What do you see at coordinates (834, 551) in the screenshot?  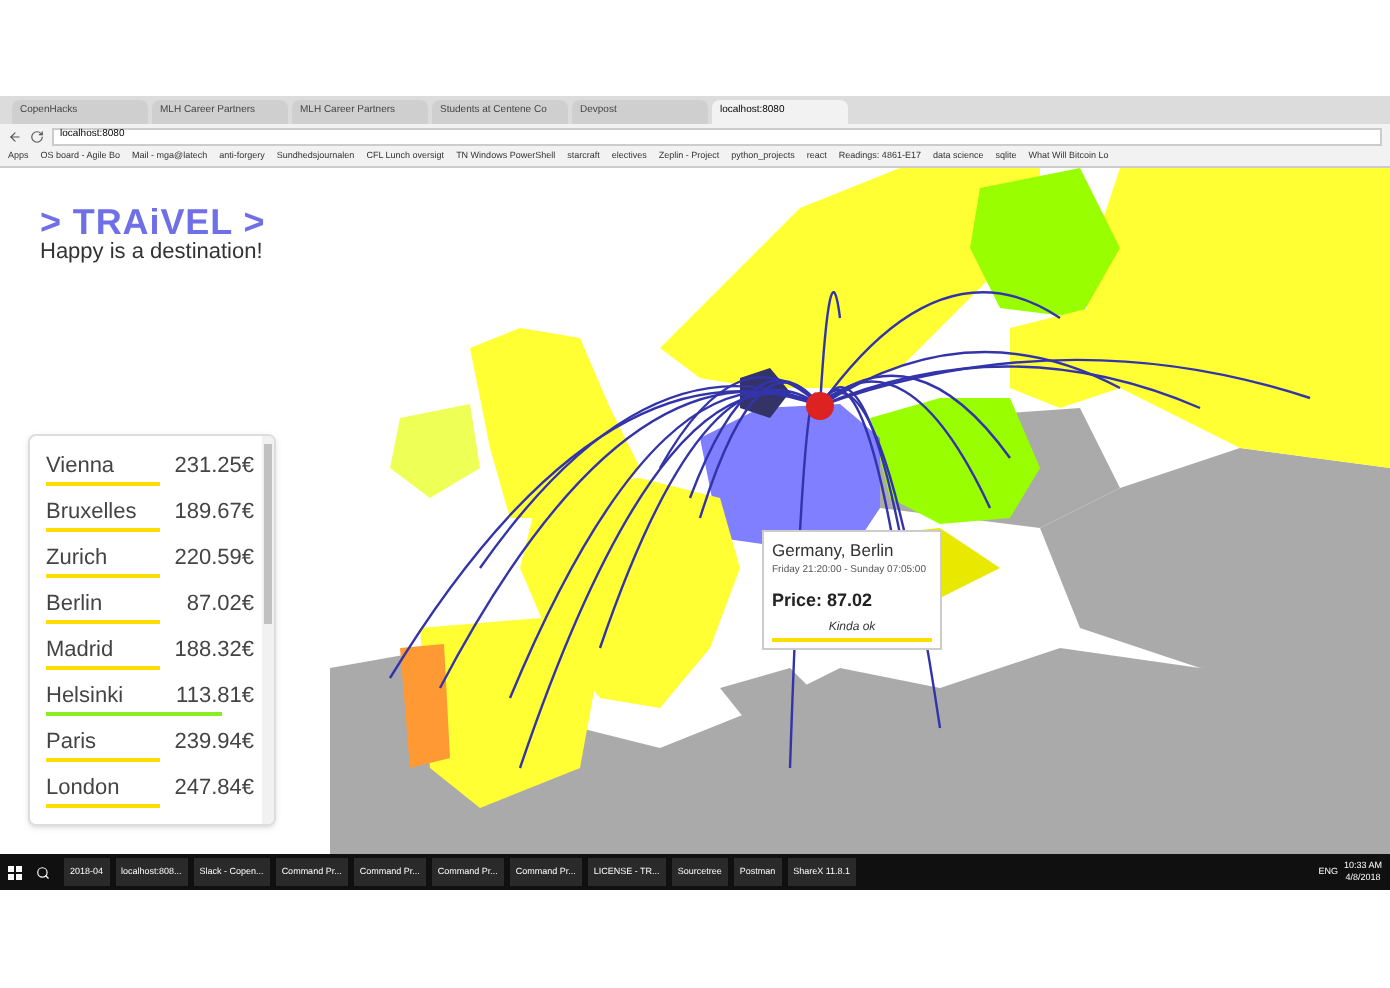 I see `tooltip-title: Germany, Berlin` at bounding box center [834, 551].